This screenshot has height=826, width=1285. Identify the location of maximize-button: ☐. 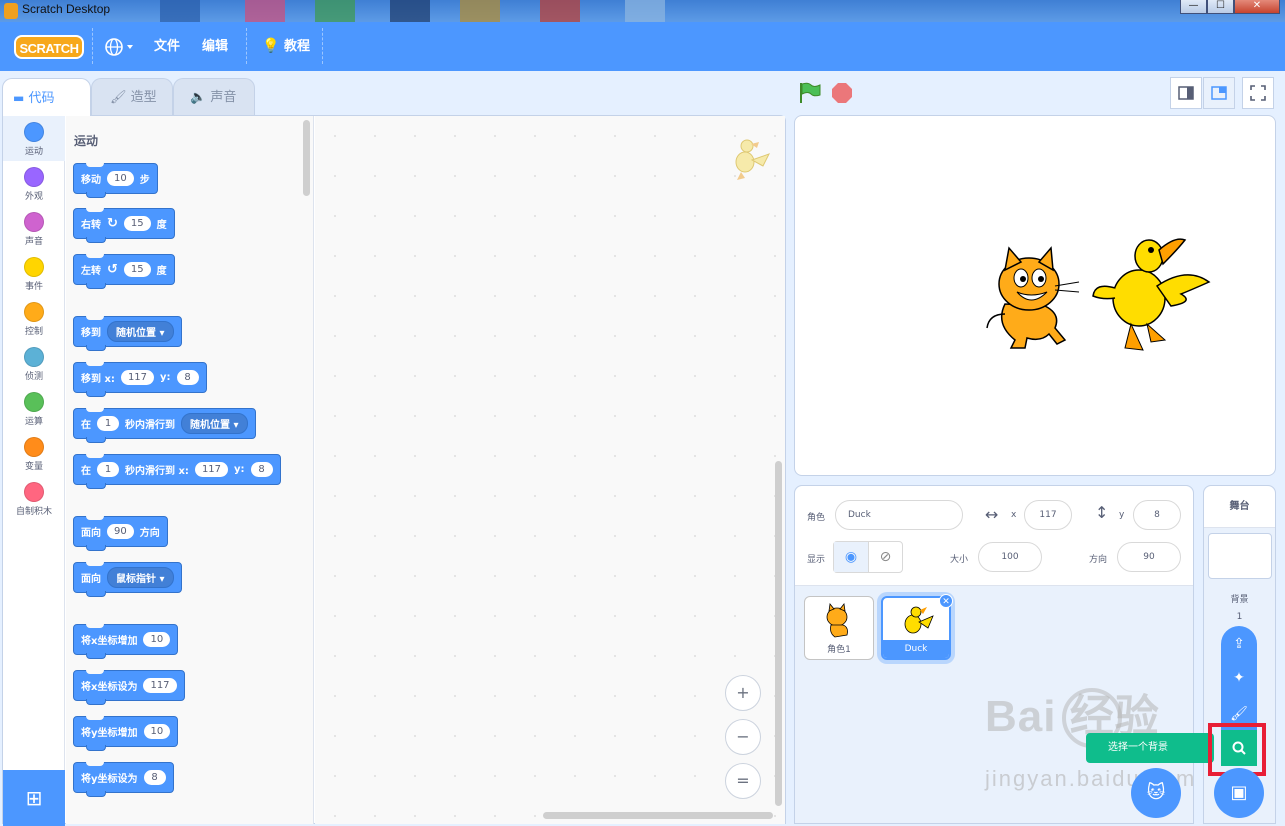
(1220, 7).